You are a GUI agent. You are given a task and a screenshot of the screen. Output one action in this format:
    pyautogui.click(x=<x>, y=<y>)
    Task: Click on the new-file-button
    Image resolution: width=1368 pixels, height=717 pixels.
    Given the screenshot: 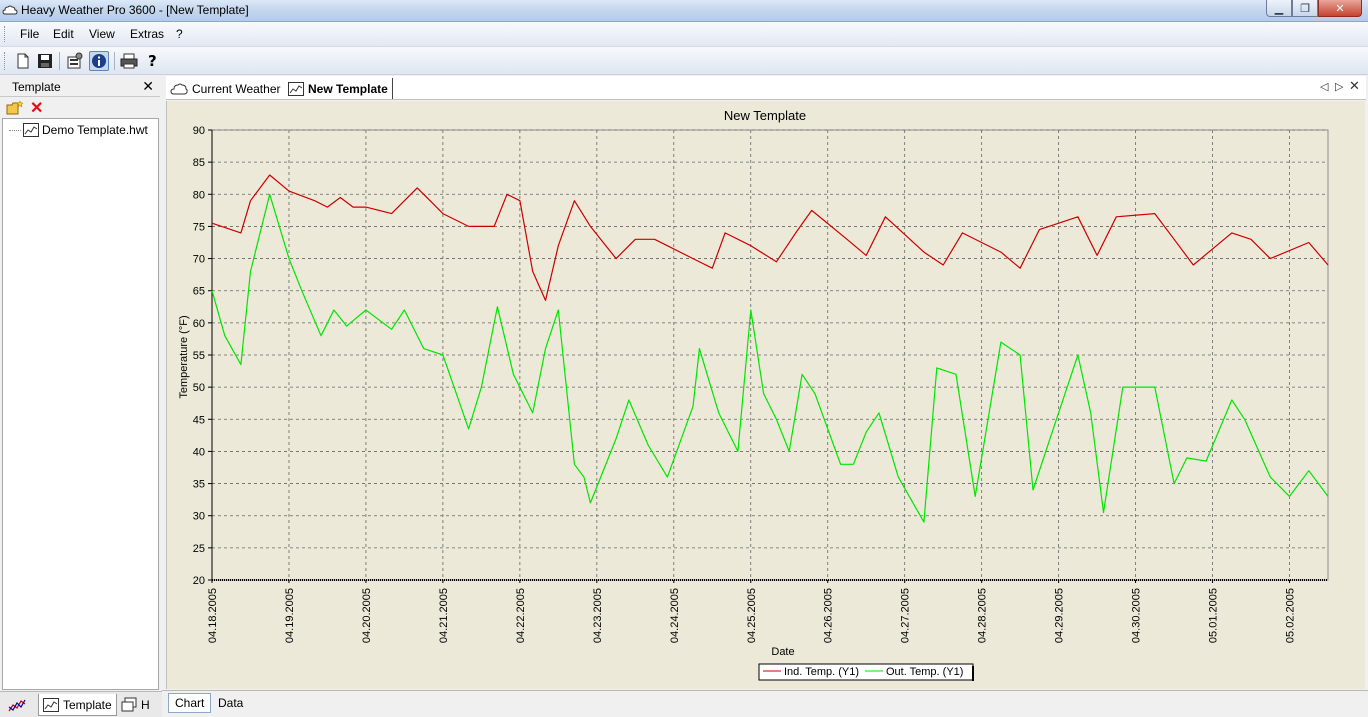 What is the action you would take?
    pyautogui.click(x=23, y=61)
    